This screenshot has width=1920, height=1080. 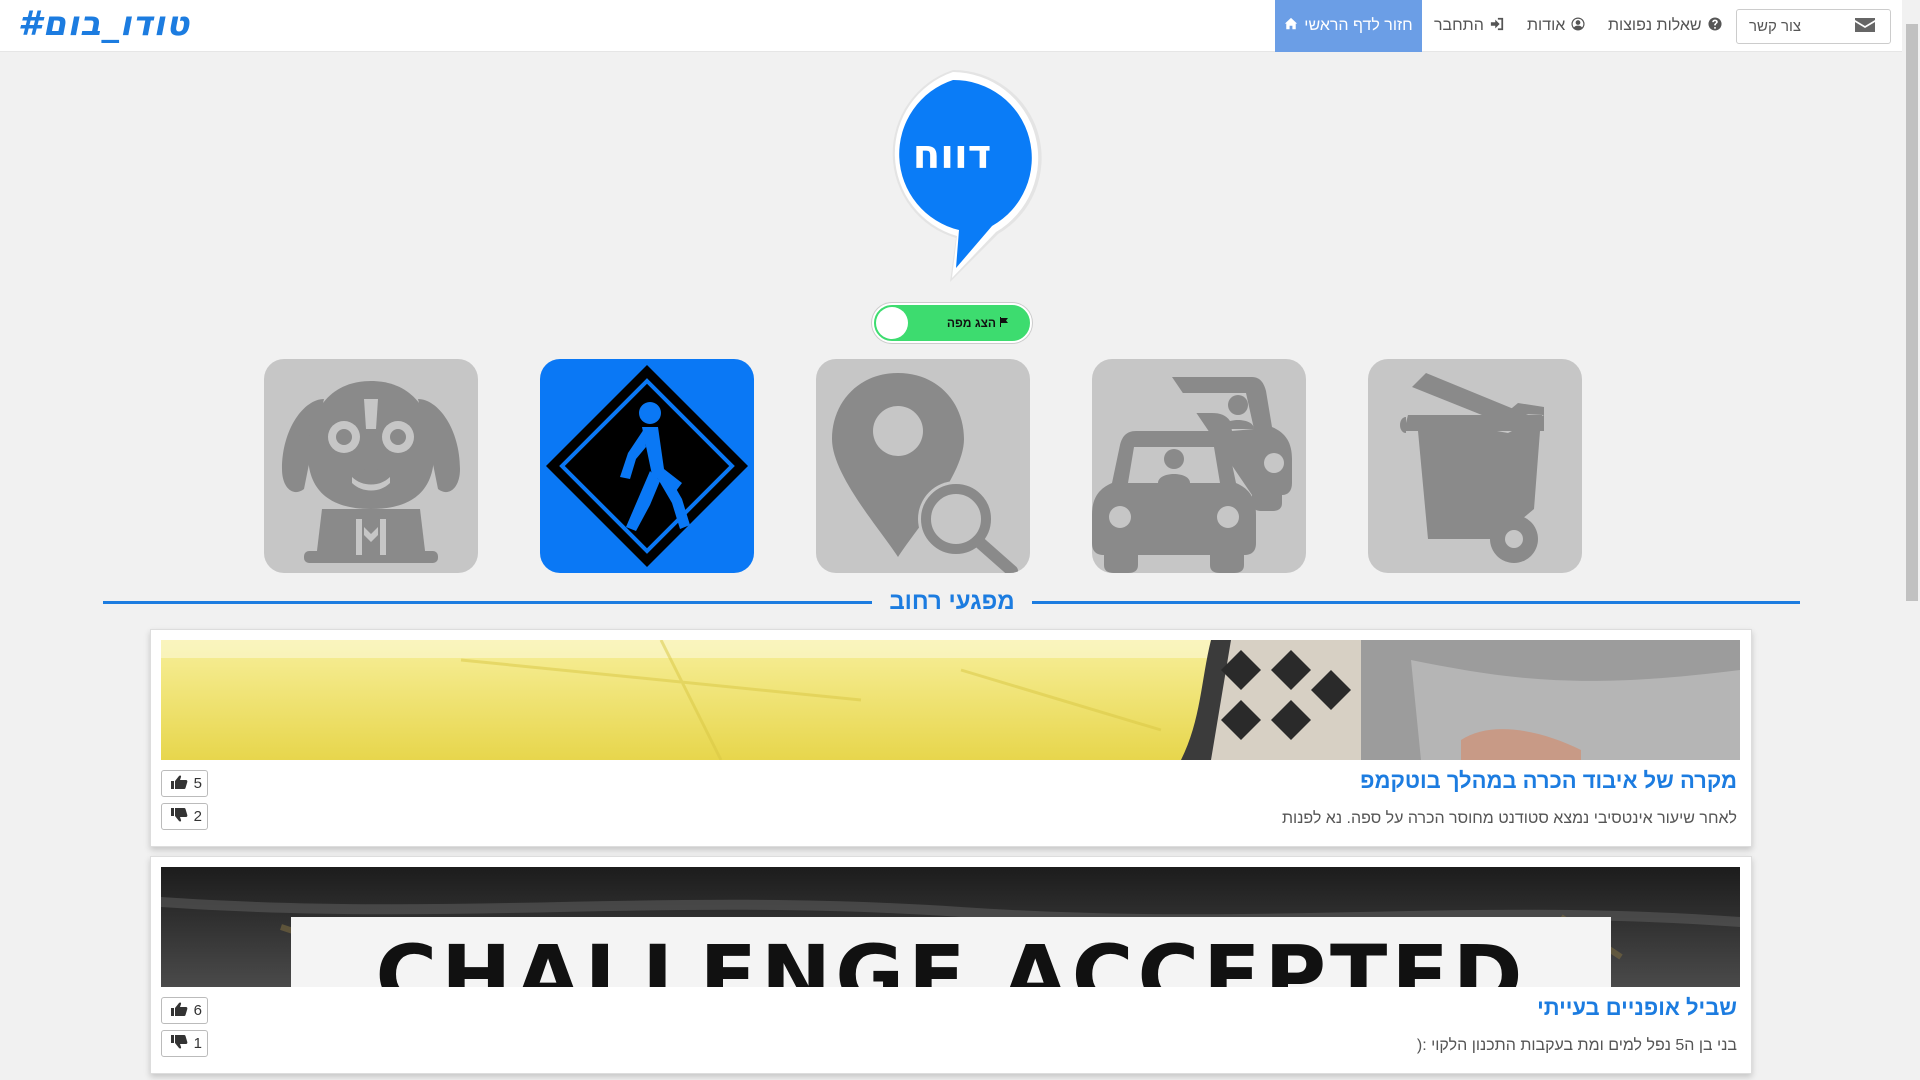 What do you see at coordinates (1578, 26) in the screenshot?
I see `user-circle-icon` at bounding box center [1578, 26].